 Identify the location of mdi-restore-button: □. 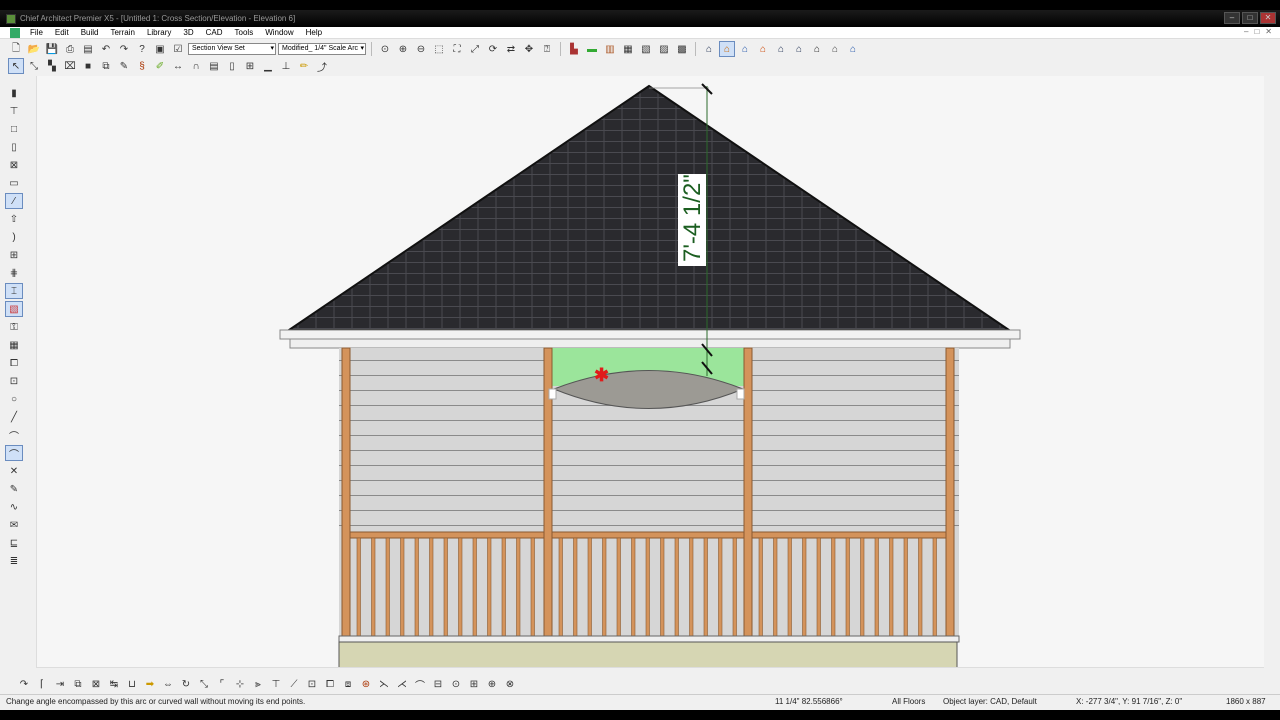
(1256, 31).